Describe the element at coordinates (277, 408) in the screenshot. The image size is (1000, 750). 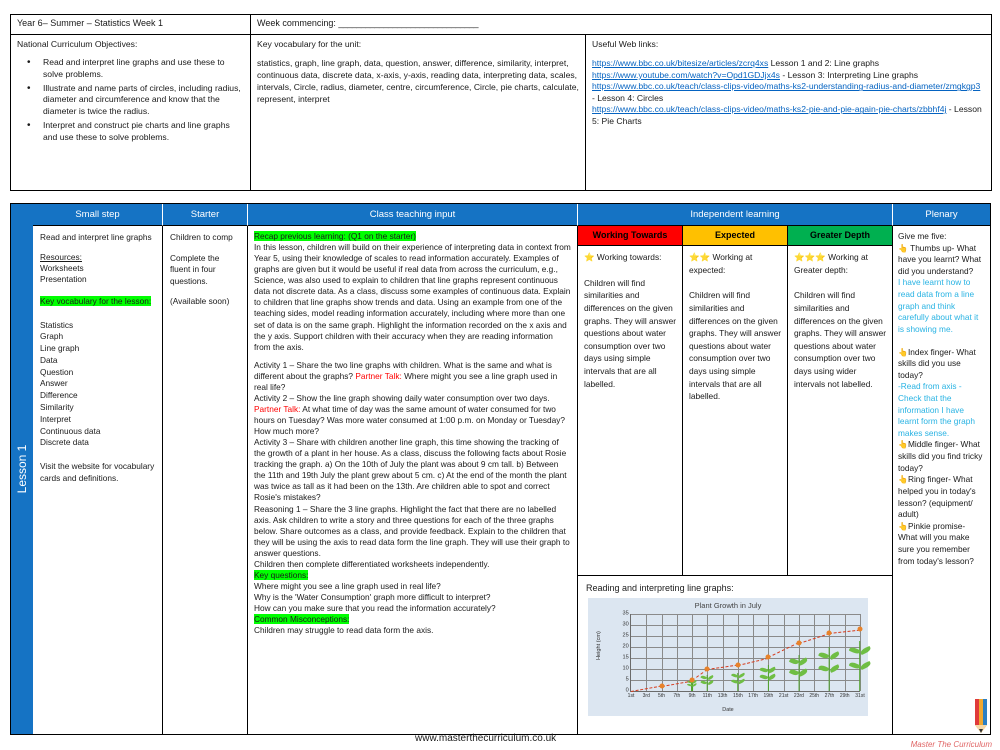
I see `partner-talk-label: Partner Talk:` at that location.